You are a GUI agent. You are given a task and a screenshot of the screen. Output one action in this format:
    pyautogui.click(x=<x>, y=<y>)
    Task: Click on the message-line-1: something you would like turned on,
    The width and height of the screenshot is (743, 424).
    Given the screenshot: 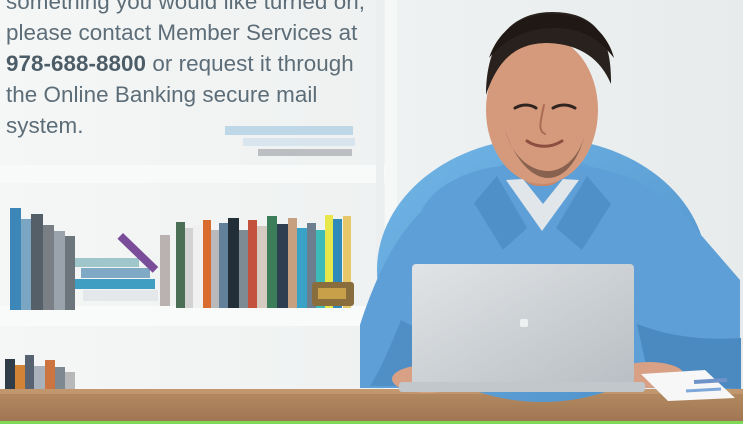 What is the action you would take?
    pyautogui.click(x=185, y=7)
    